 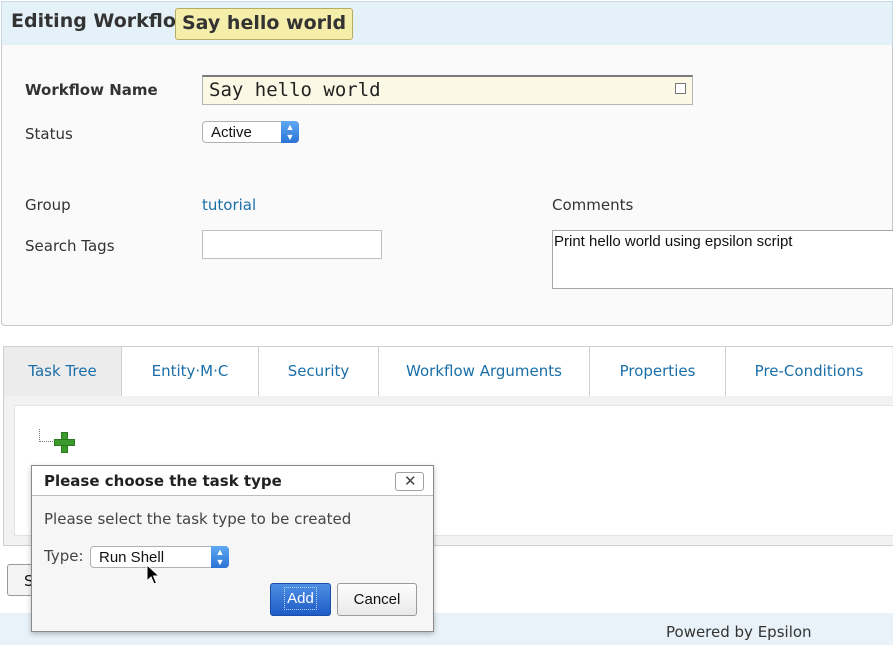 I want to click on tab-workflow-arguments: Workflow Arguments, so click(x=484, y=371).